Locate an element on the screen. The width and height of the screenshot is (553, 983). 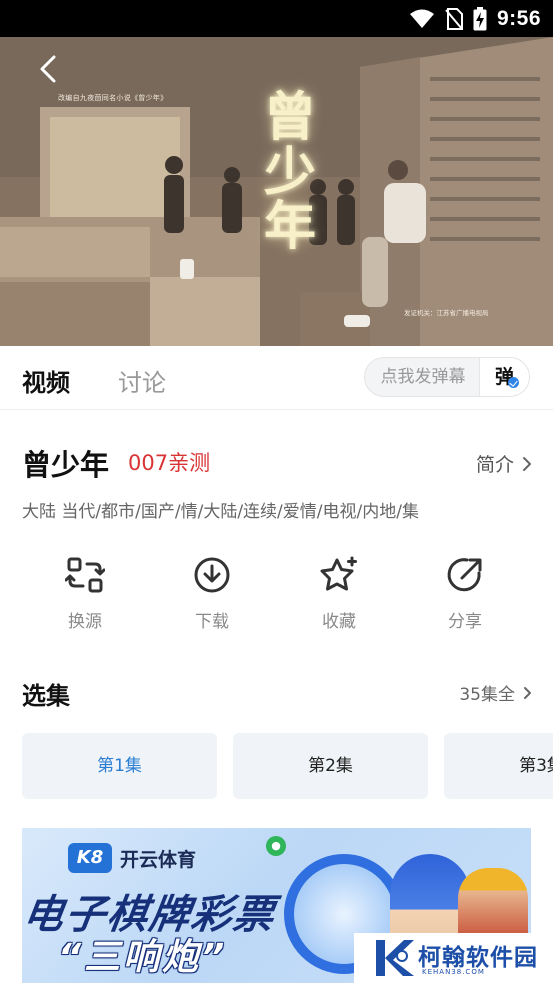
intro-link: 简介 is located at coordinates (504, 463).